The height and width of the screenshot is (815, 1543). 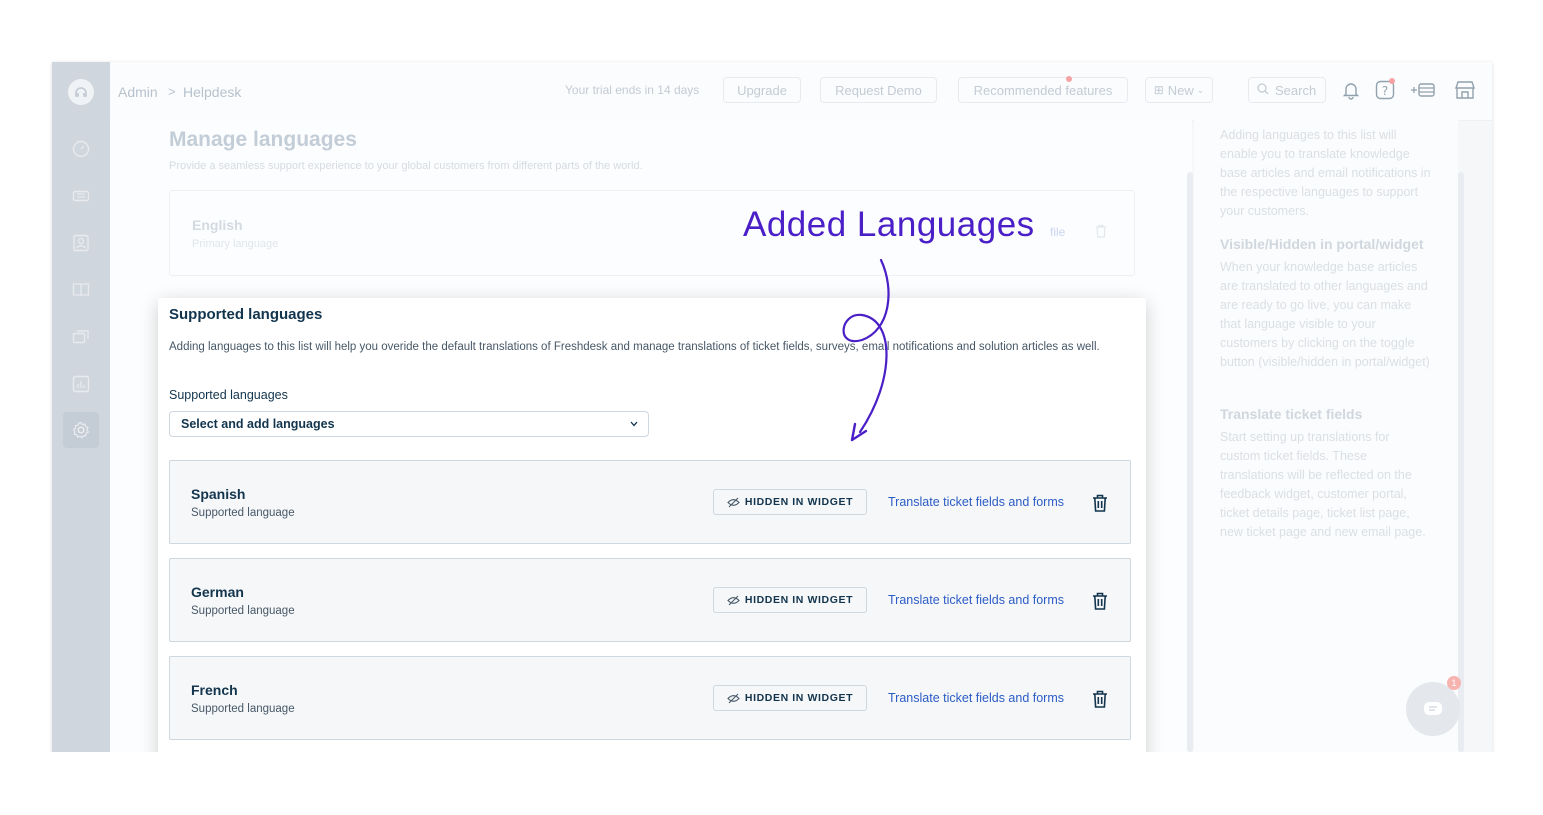 I want to click on new-label: New, so click(x=1180, y=90).